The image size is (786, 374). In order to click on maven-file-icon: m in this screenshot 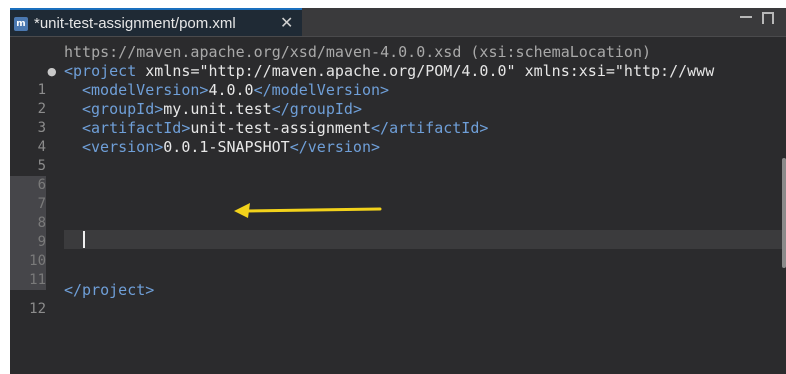, I will do `click(21, 24)`.